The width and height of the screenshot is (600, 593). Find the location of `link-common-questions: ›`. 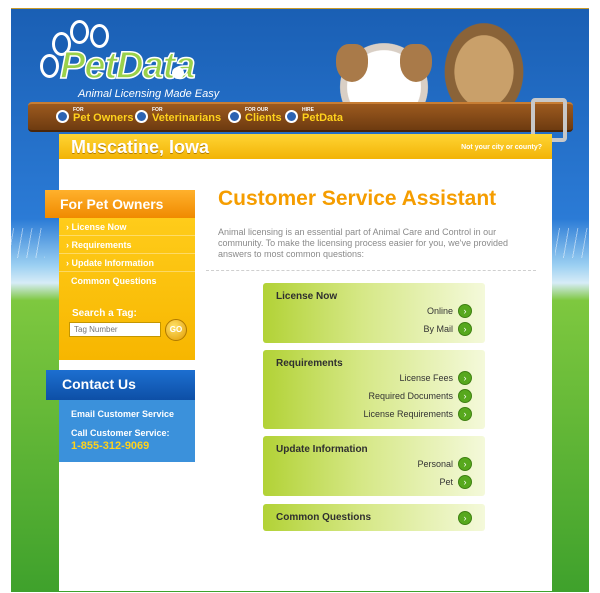

link-common-questions: › is located at coordinates (465, 518).